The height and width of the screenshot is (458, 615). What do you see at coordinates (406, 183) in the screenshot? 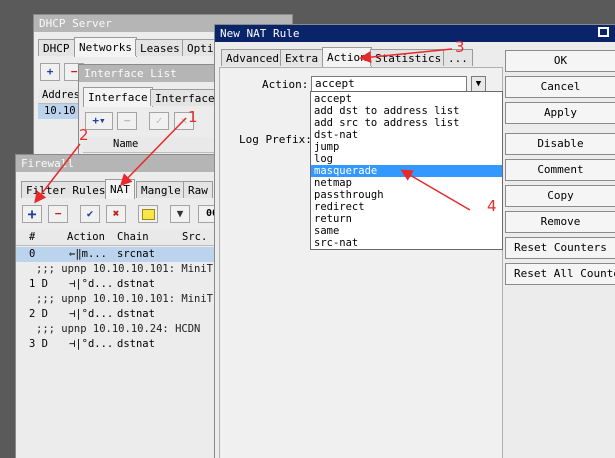
I see `action-option: netmap` at bounding box center [406, 183].